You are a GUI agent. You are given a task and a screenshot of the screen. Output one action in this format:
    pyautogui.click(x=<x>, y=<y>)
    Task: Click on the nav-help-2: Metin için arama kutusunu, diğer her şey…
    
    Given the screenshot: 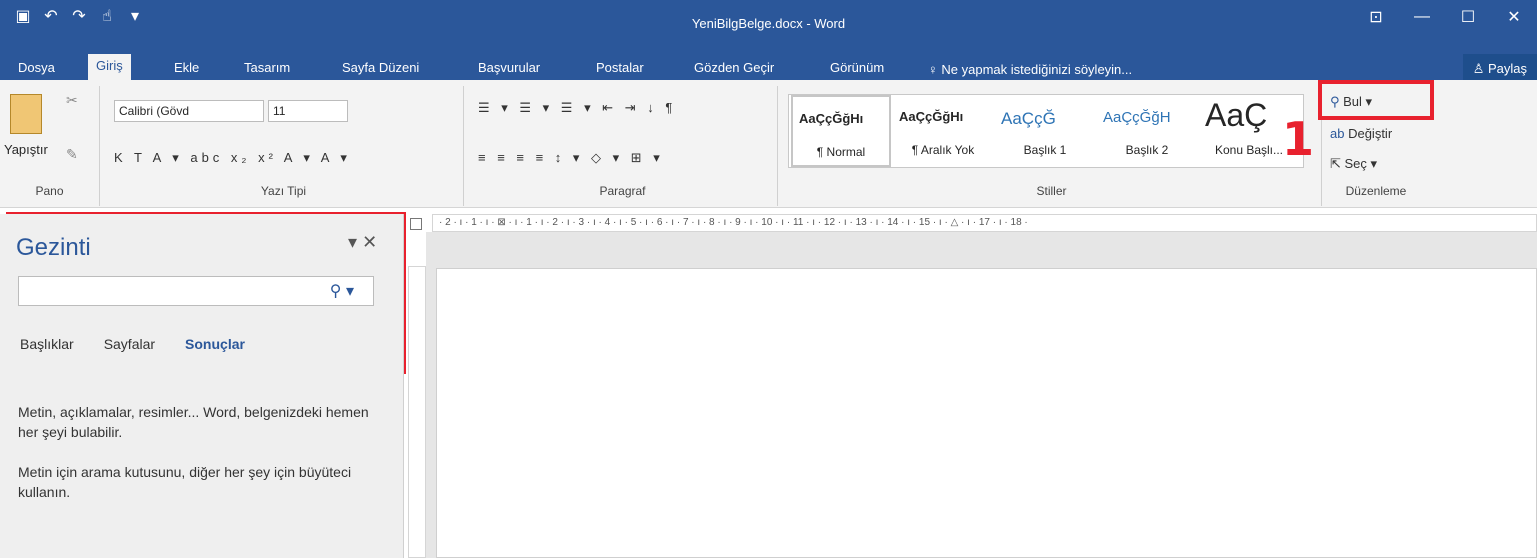 What is the action you would take?
    pyautogui.click(x=185, y=482)
    